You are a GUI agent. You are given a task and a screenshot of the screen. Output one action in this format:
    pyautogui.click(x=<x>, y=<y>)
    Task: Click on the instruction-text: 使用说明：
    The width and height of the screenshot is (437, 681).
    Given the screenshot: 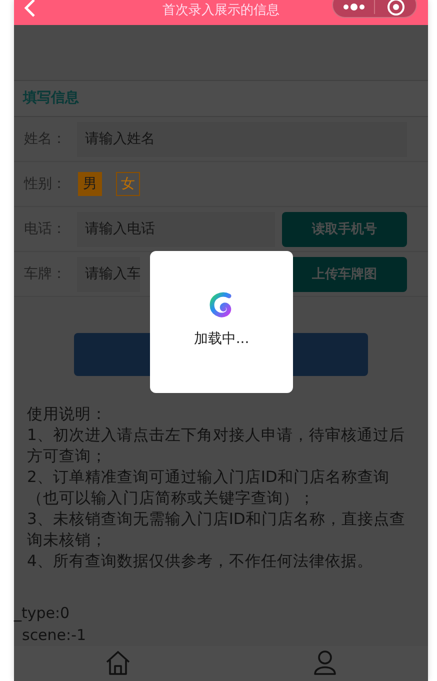 What is the action you would take?
    pyautogui.click(x=67, y=414)
    